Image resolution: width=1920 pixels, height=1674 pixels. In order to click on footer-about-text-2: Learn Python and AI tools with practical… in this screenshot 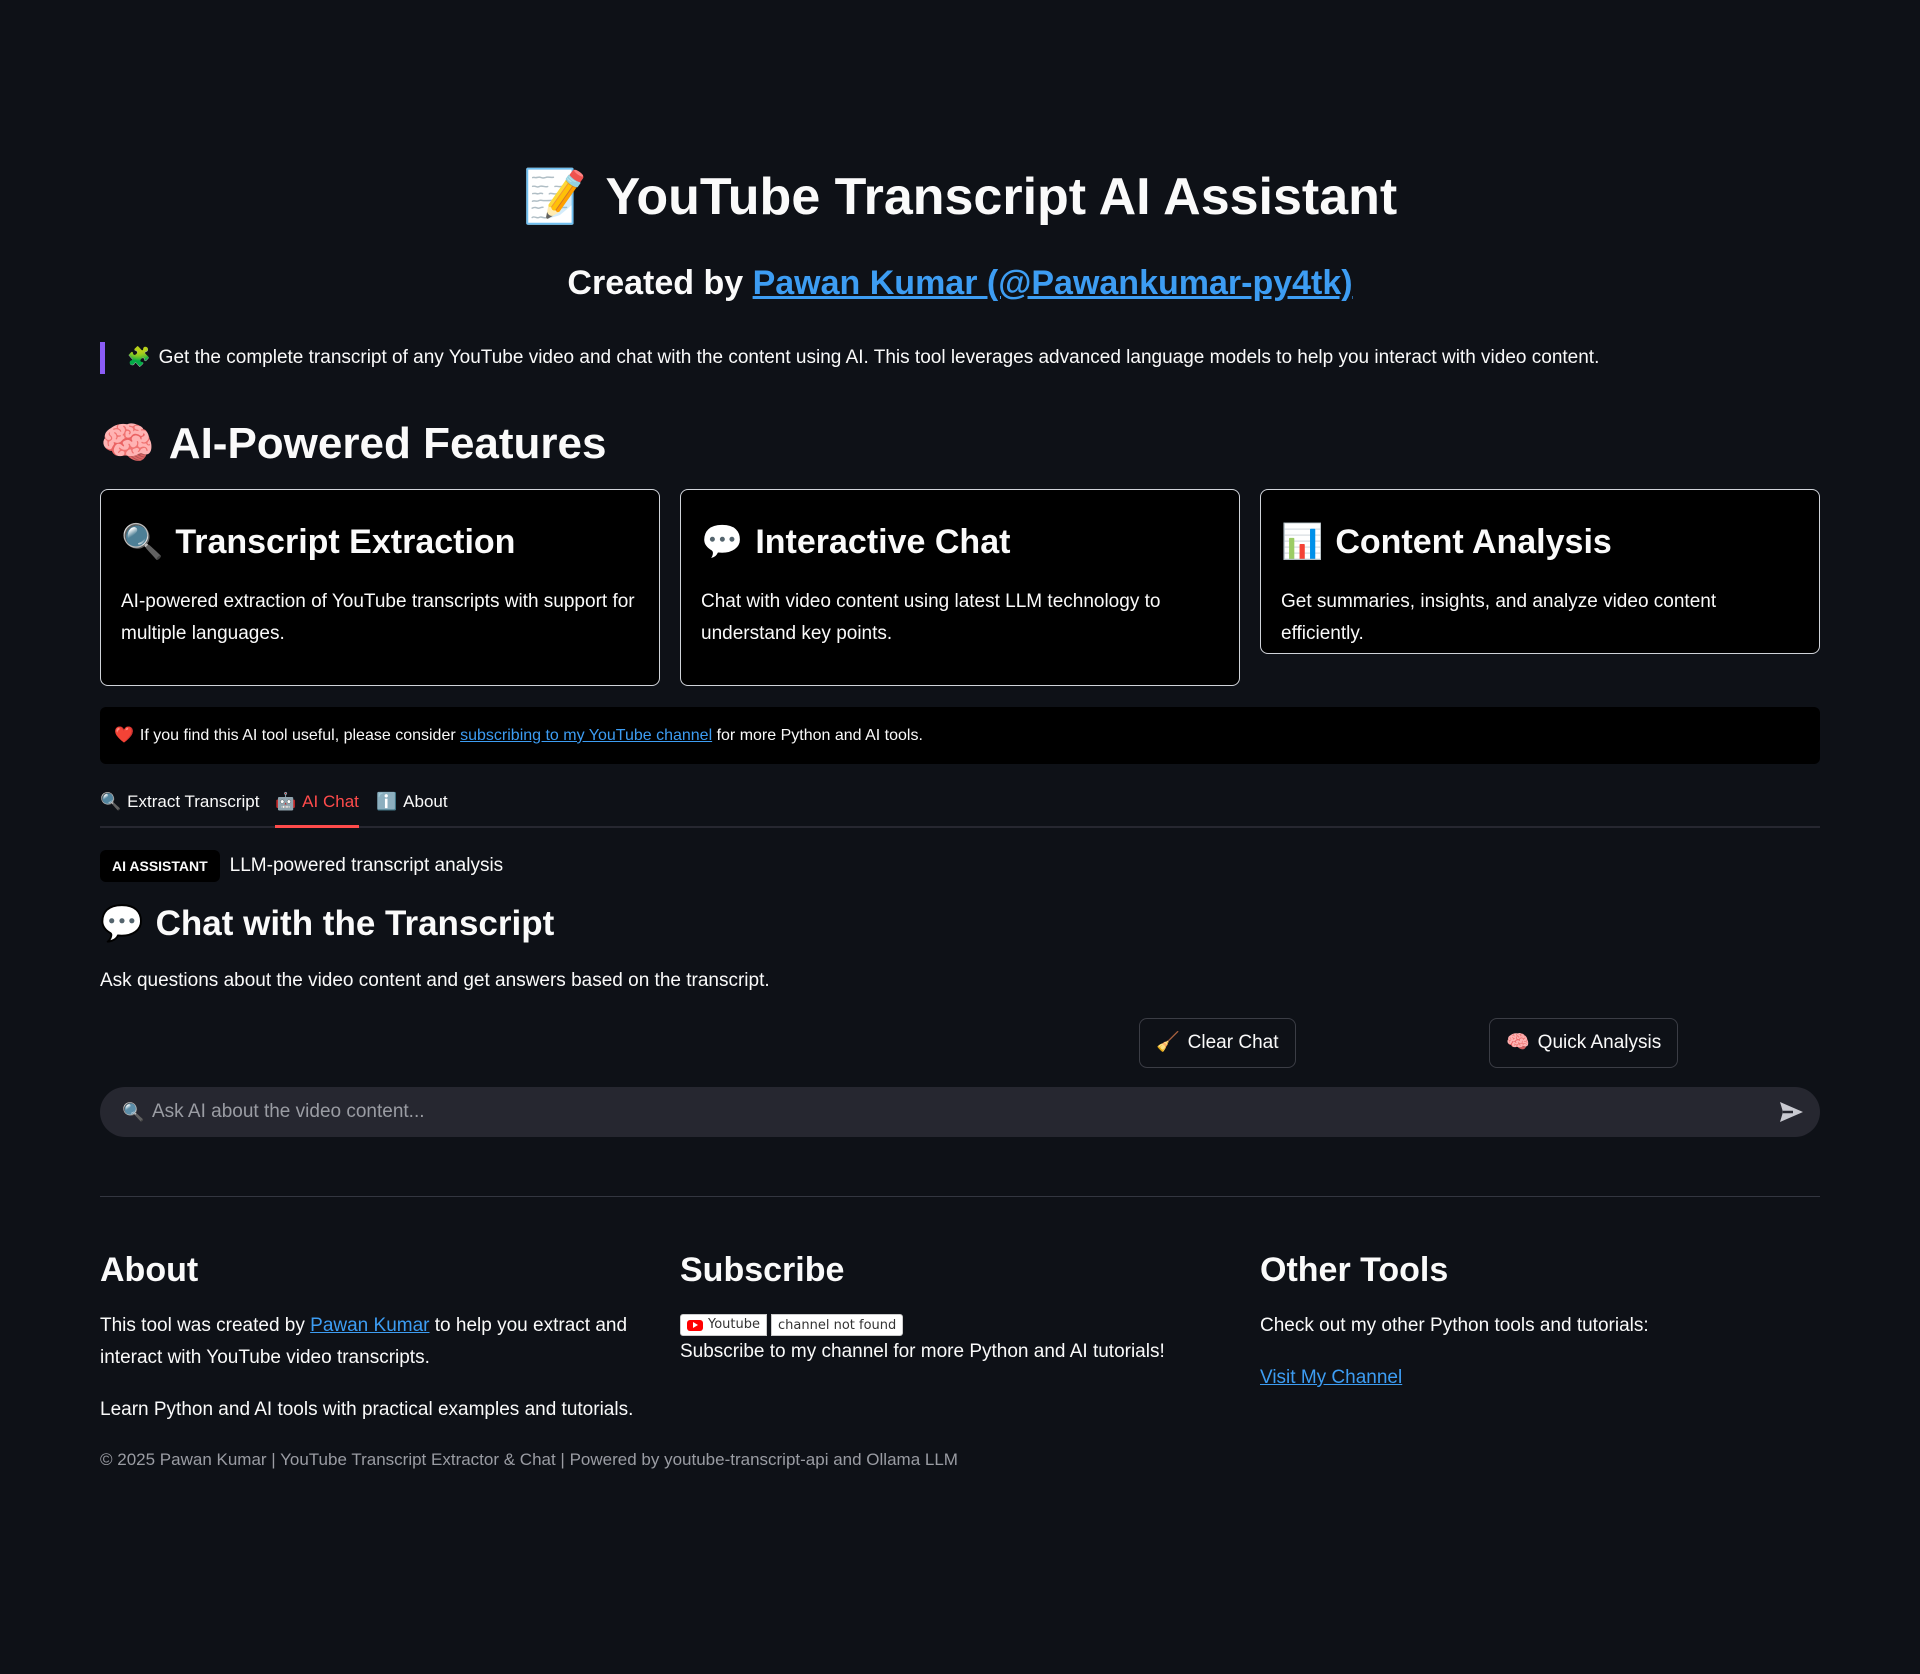, I will do `click(367, 1409)`.